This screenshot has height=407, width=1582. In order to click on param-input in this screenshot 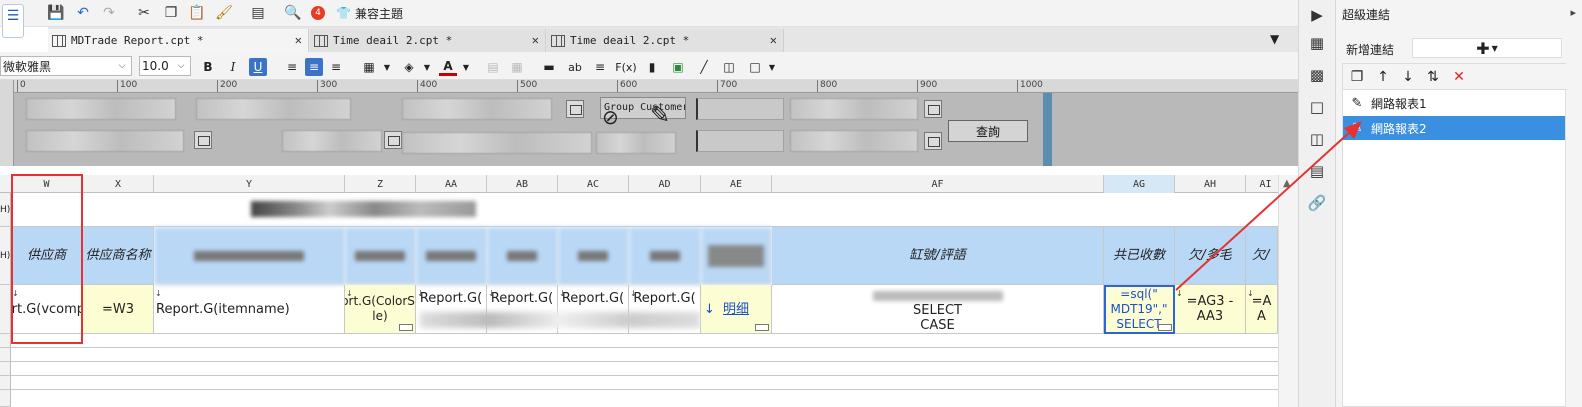, I will do `click(740, 141)`.